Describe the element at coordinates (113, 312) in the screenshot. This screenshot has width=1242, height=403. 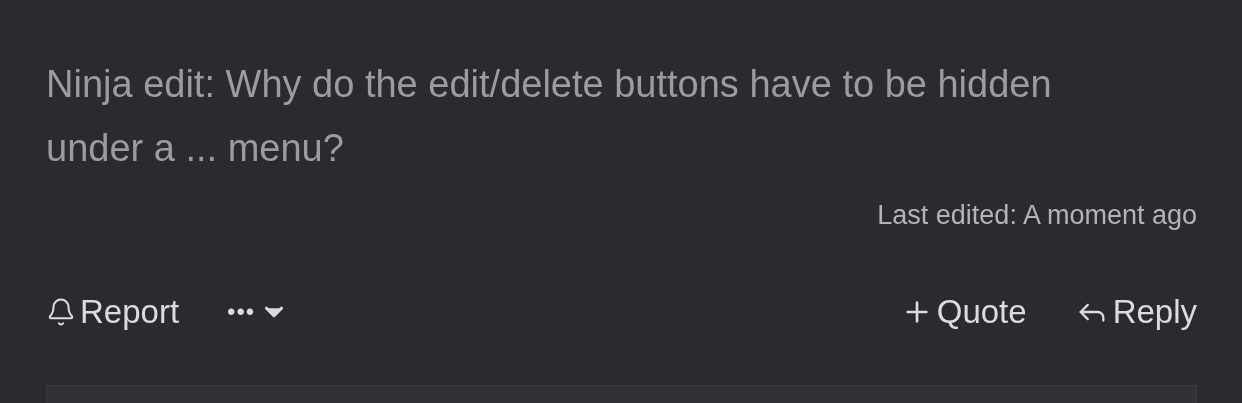
I see `report-link: Report` at that location.